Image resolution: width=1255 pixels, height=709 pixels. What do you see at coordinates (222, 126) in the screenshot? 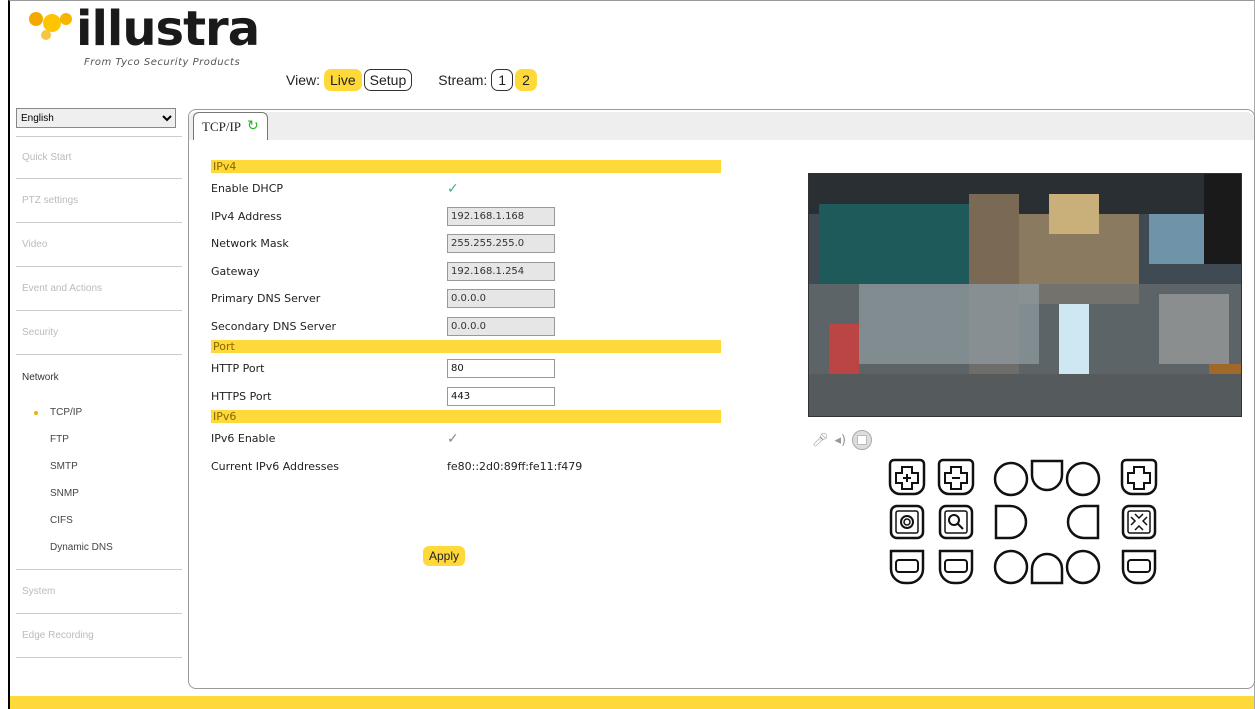
I see `tab-label: TCP/IP` at bounding box center [222, 126].